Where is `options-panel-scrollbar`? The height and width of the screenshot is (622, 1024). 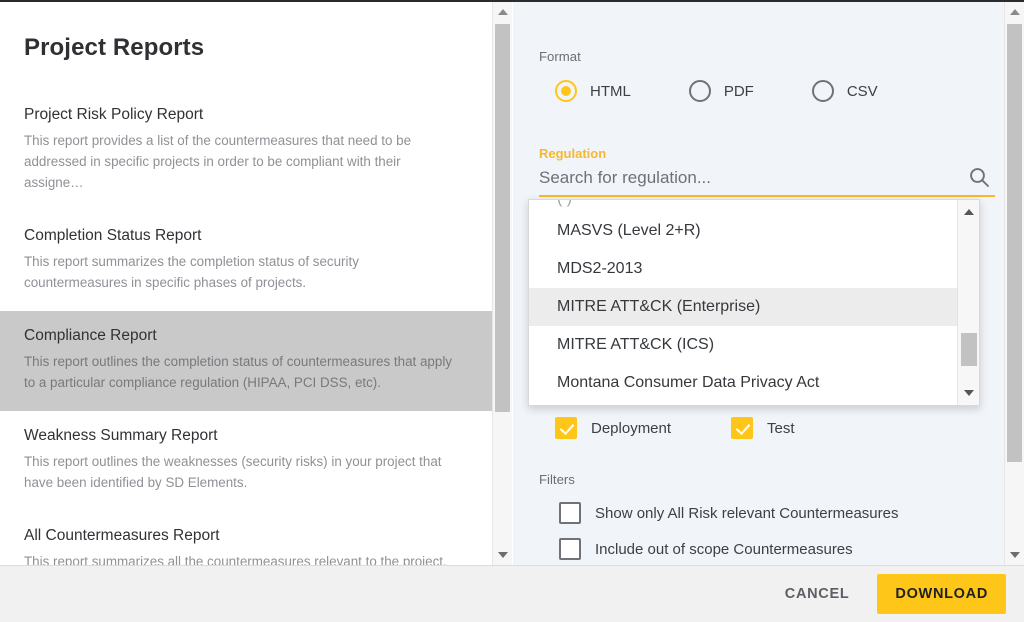
options-panel-scrollbar is located at coordinates (1014, 283).